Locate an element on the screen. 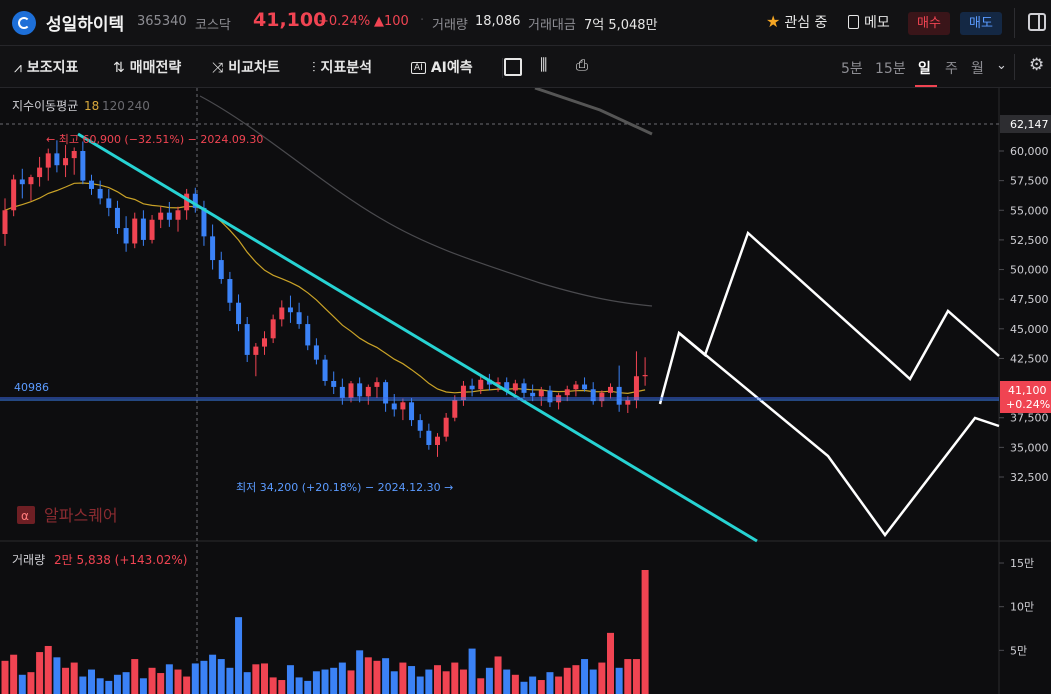  favorite-button: ★ 관심 중 is located at coordinates (796, 22).